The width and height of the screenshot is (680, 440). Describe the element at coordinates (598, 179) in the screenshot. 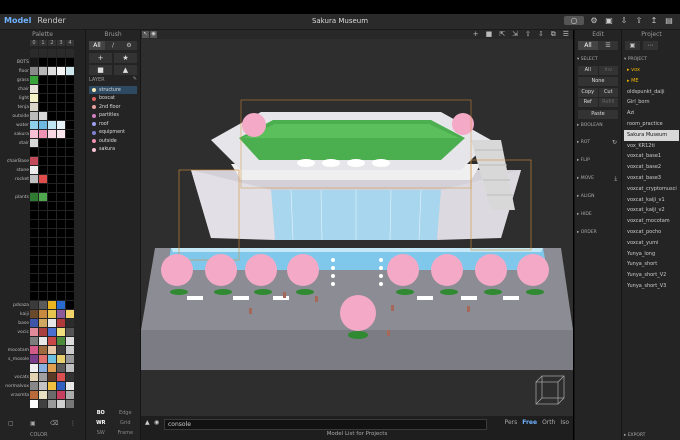

I see `edit-op-move: ▸ MOVE ⤓` at that location.